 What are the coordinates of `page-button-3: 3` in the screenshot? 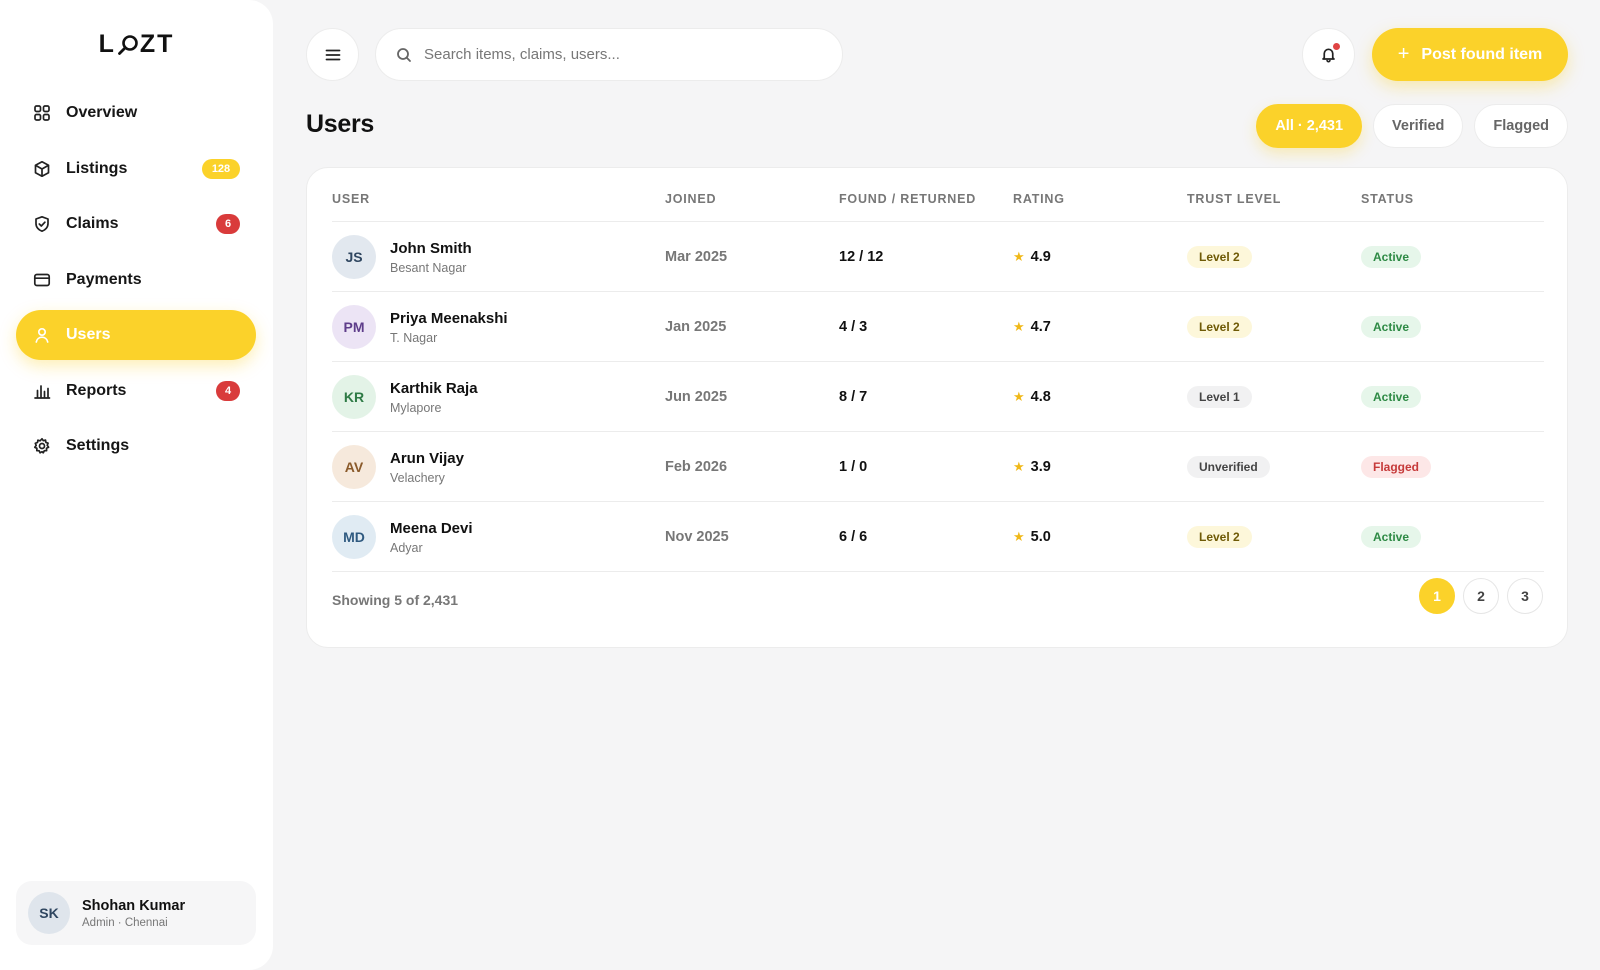 It's located at (1525, 596).